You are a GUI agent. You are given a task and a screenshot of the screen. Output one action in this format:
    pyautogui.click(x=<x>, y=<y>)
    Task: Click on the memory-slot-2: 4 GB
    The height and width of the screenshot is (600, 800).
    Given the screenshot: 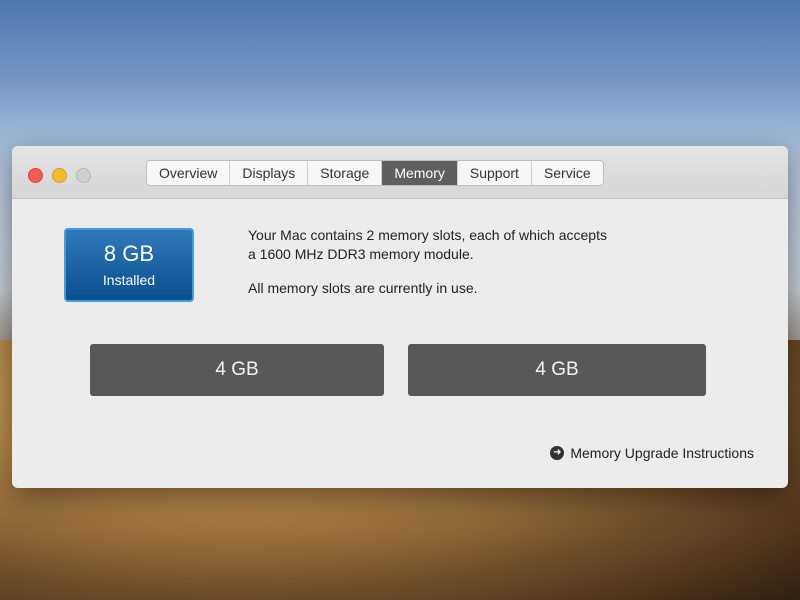 What is the action you would take?
    pyautogui.click(x=557, y=370)
    